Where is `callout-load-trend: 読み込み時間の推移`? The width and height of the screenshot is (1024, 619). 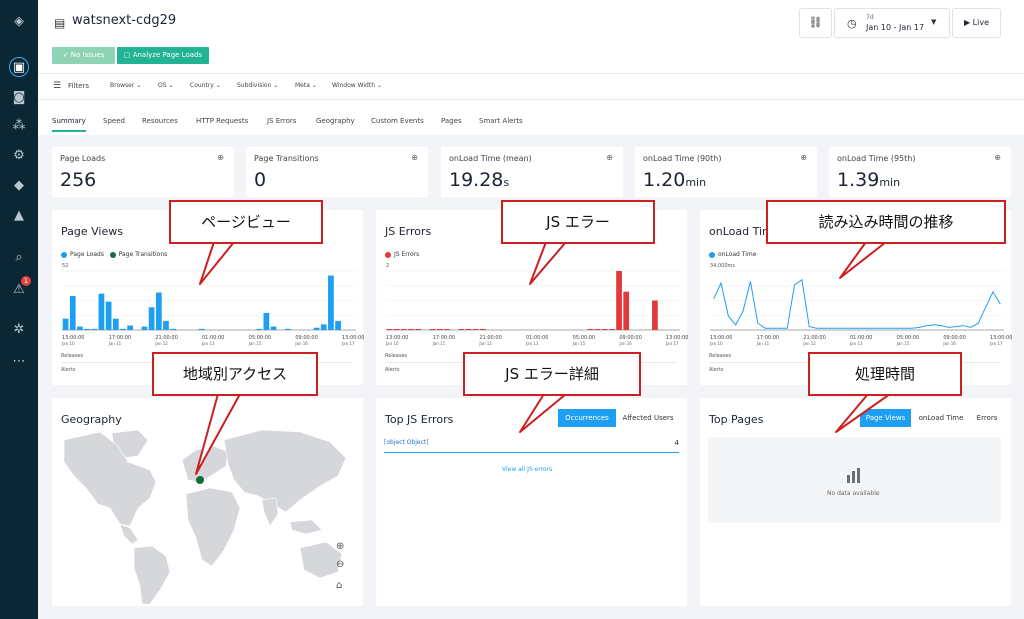
callout-load-trend: 読み込み時間の推移 is located at coordinates (886, 222).